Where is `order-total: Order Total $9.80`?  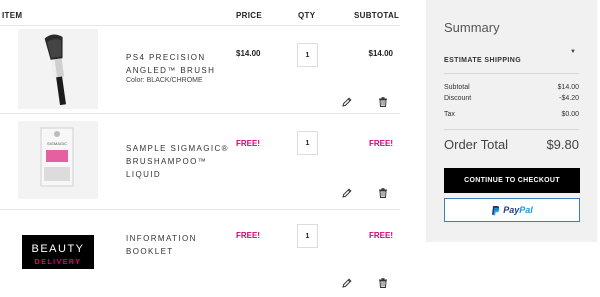
order-total: Order Total $9.80 is located at coordinates (511, 144).